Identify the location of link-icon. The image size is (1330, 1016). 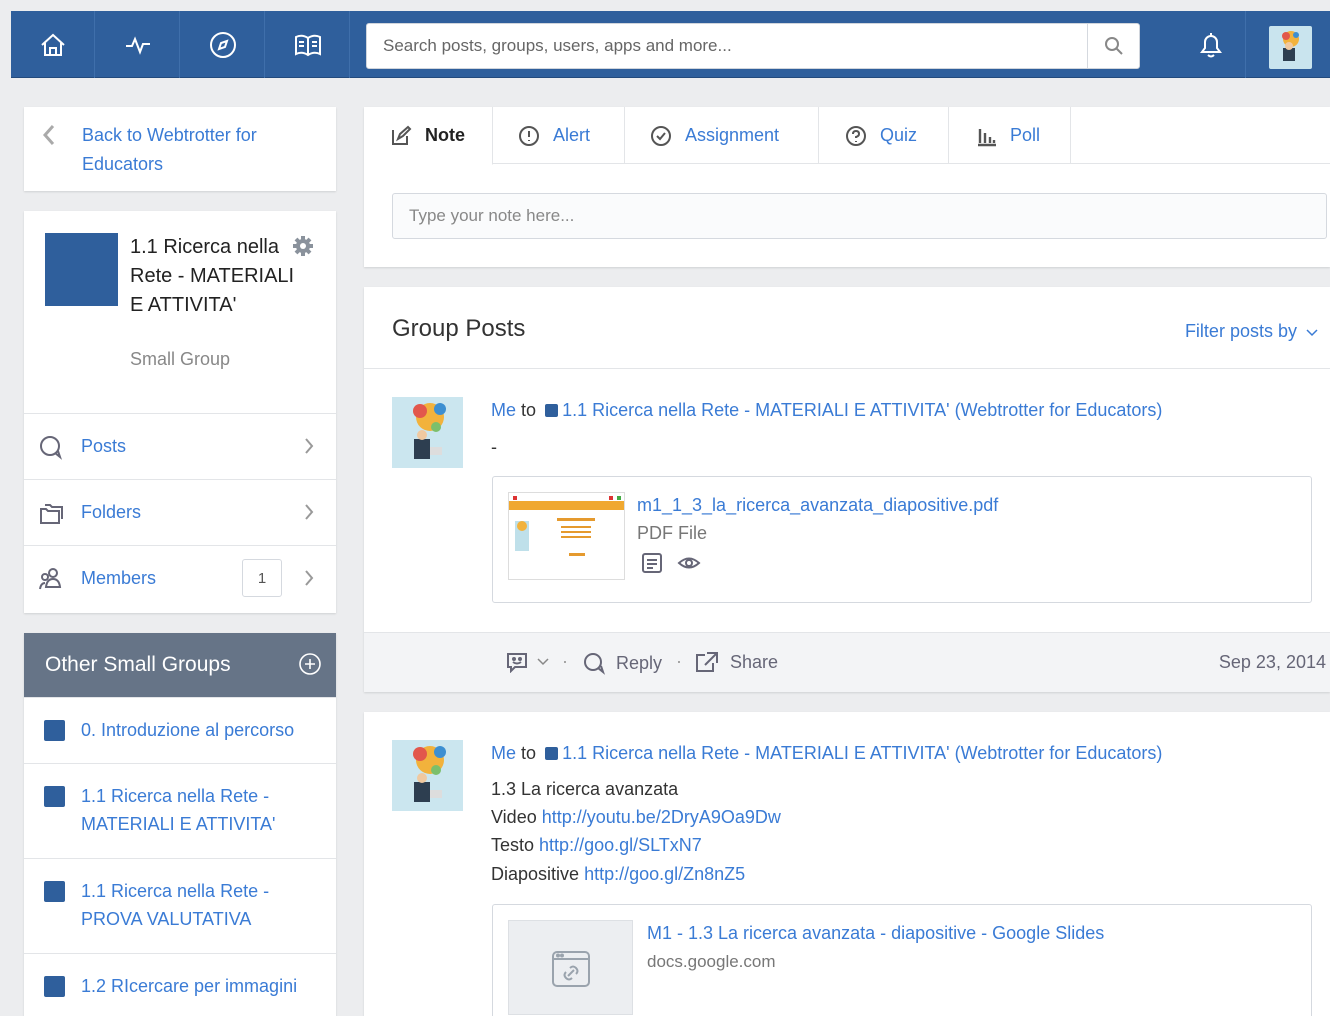
(570, 968).